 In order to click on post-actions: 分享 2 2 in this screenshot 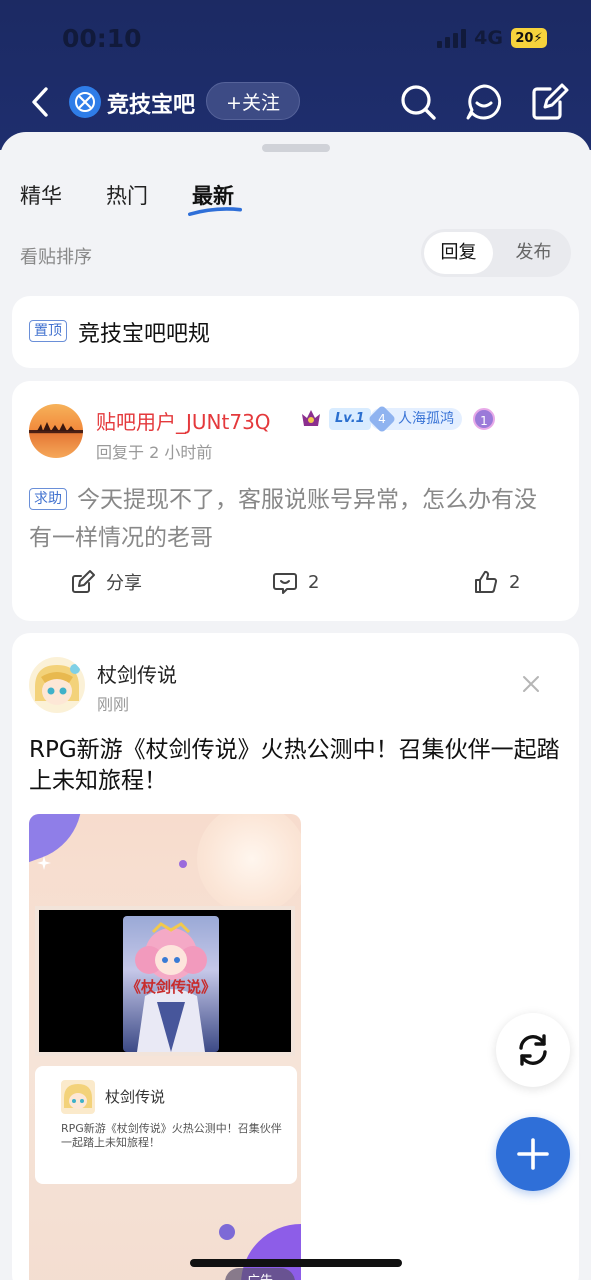, I will do `click(295, 584)`.